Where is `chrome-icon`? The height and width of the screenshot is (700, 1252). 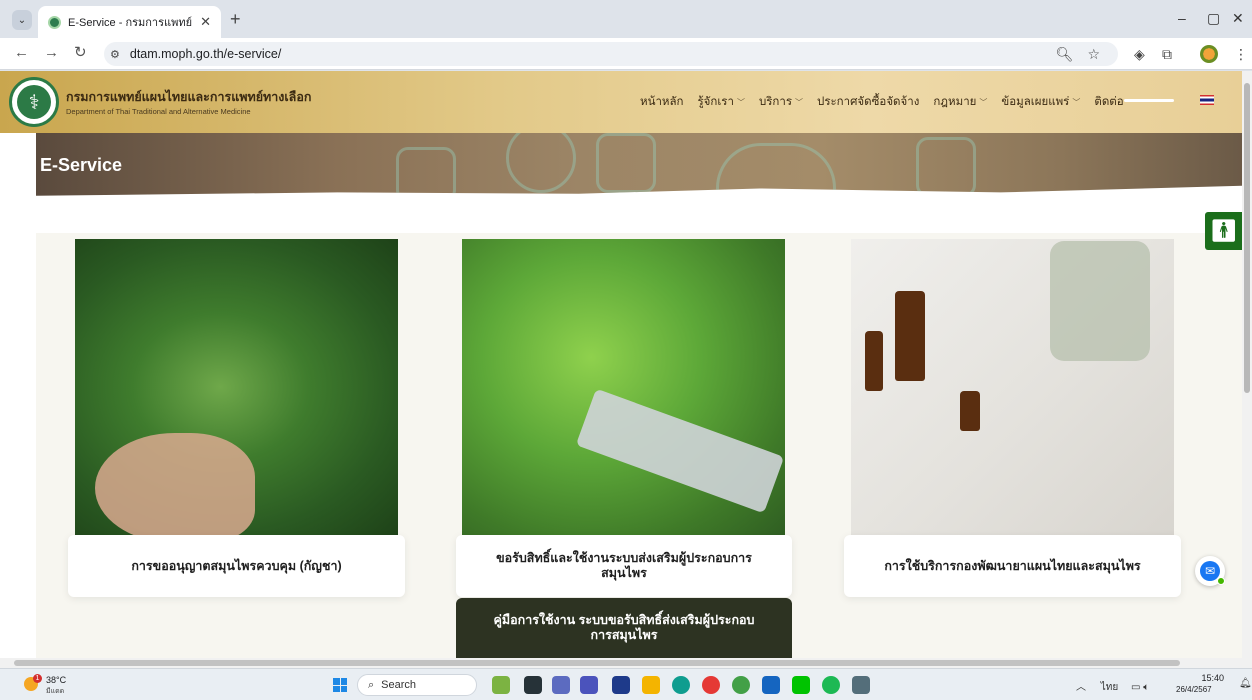
chrome-icon is located at coordinates (711, 685).